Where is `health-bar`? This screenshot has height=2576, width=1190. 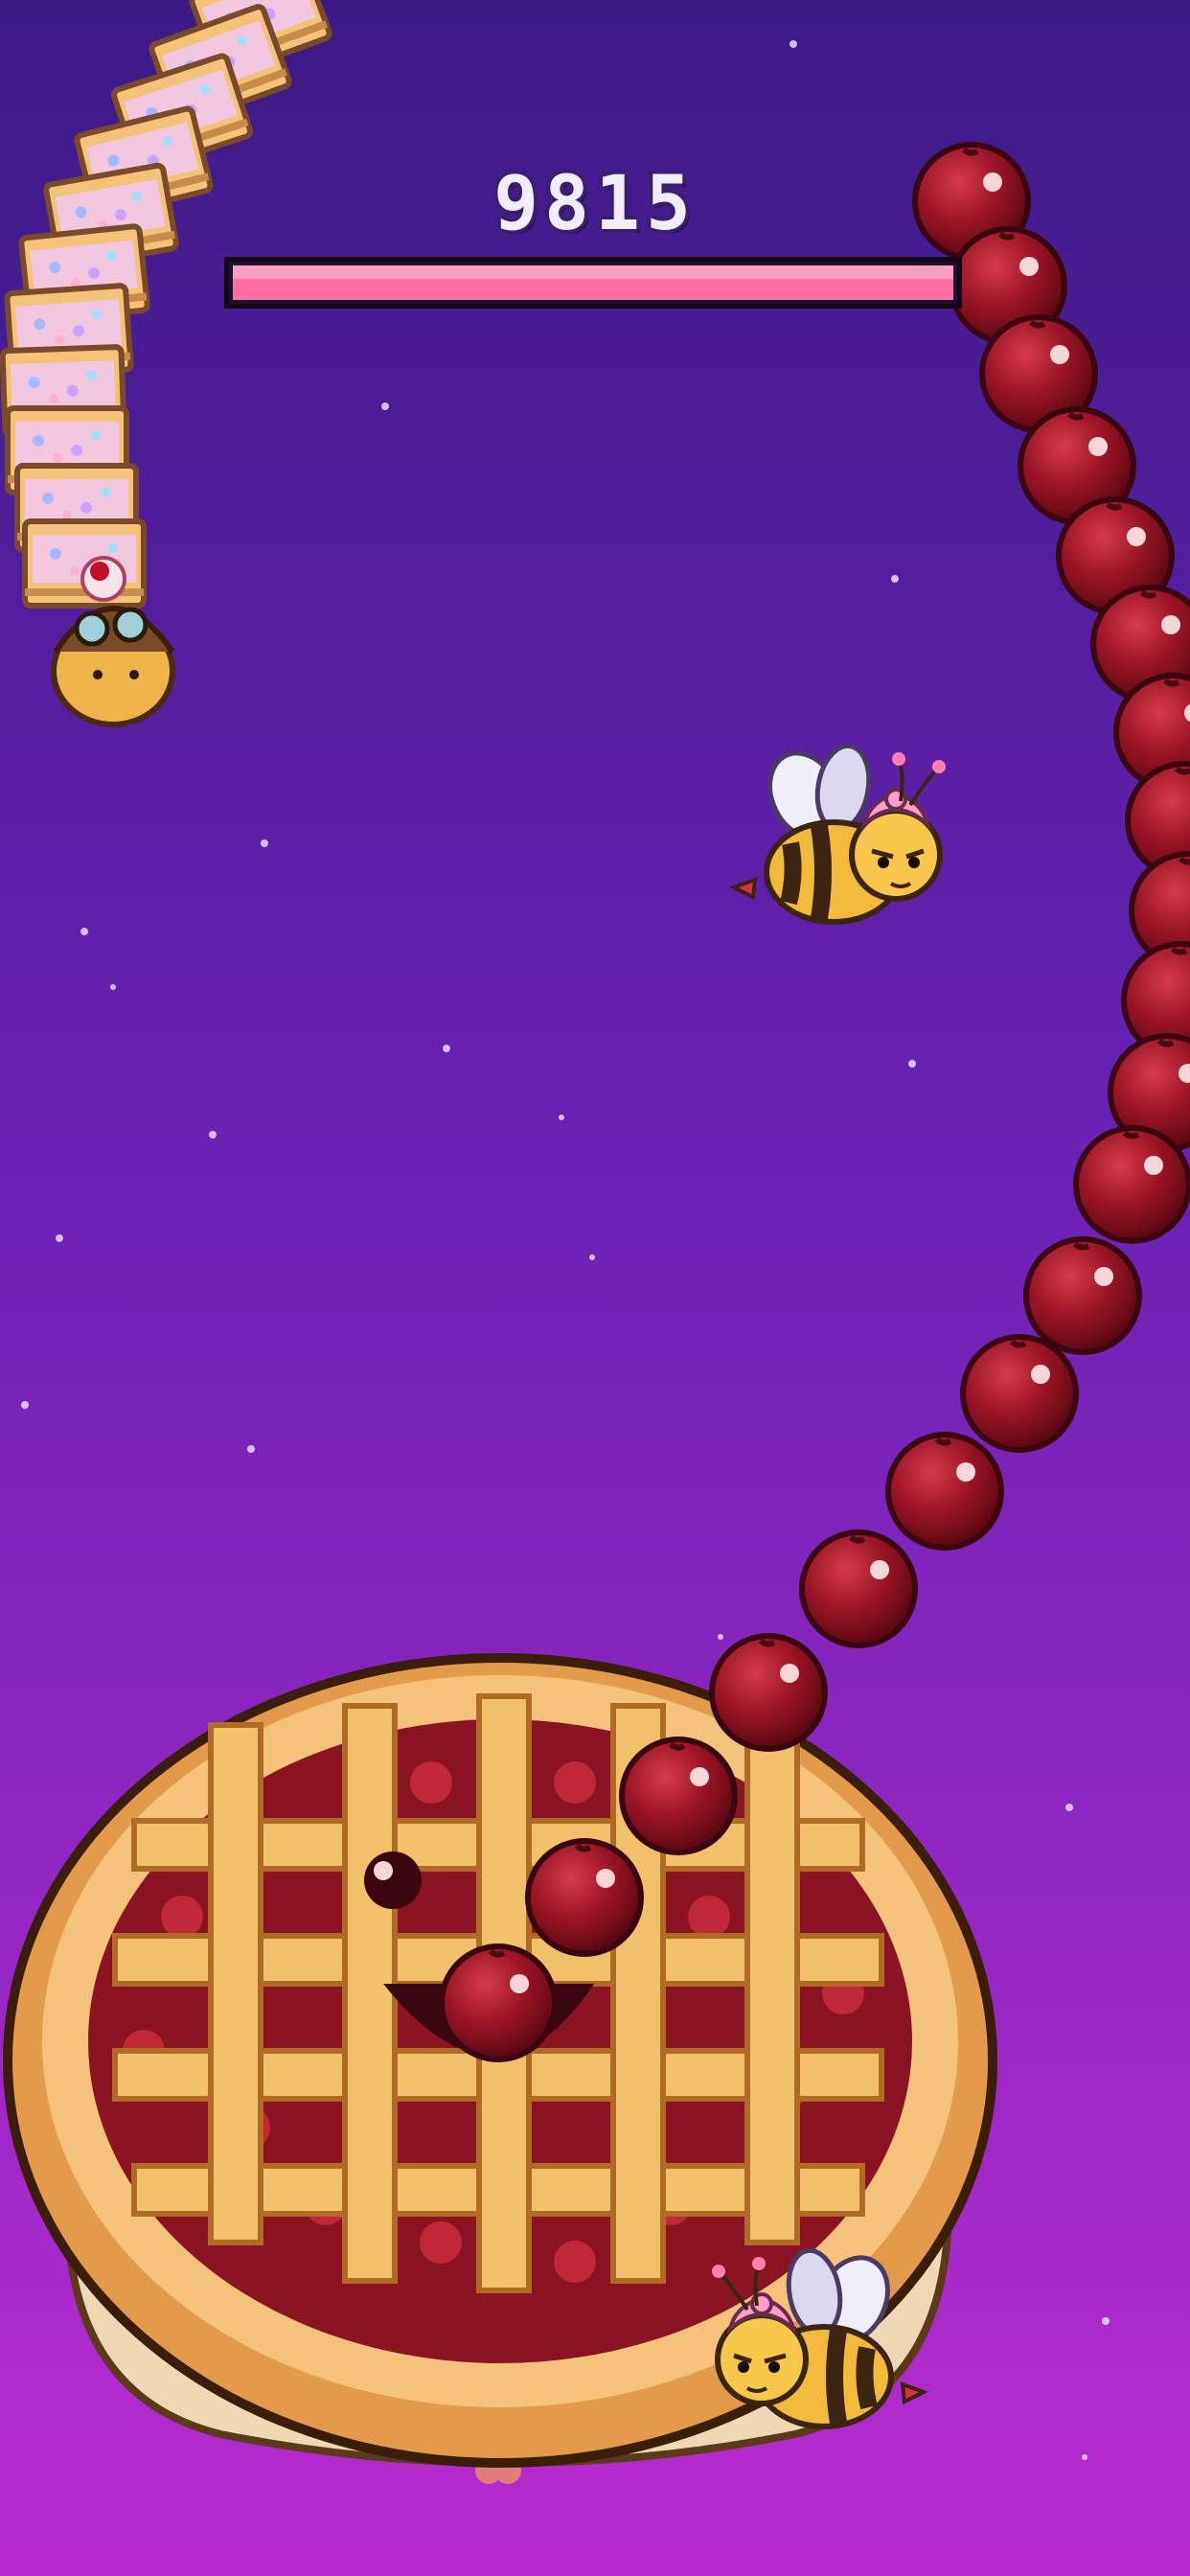 health-bar is located at coordinates (593, 283).